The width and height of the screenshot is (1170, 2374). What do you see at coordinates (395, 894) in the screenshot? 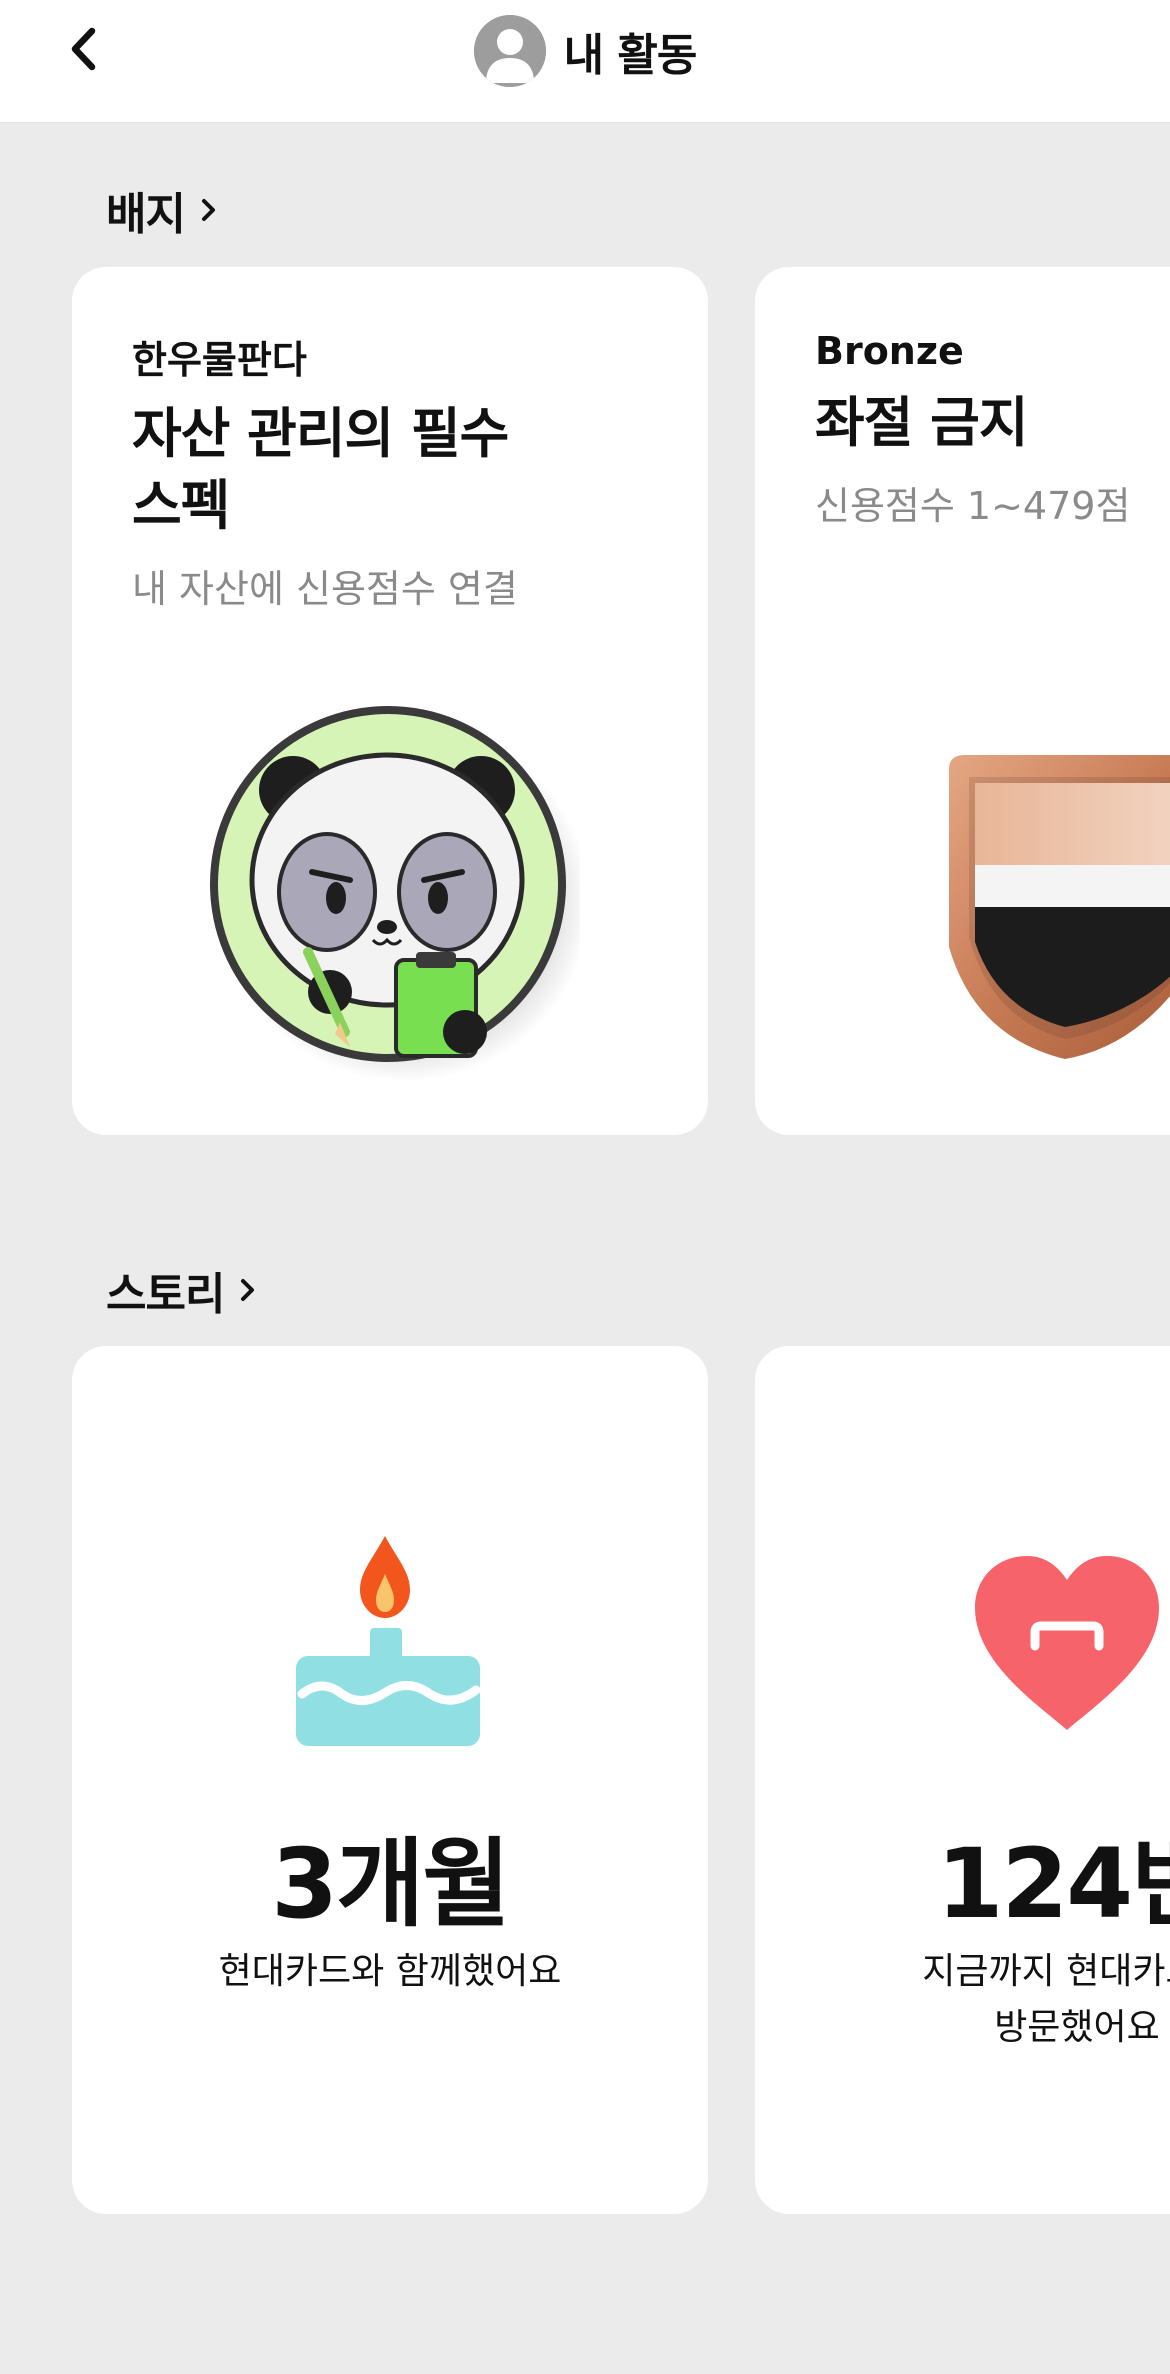
I see `panda-badge-image` at bounding box center [395, 894].